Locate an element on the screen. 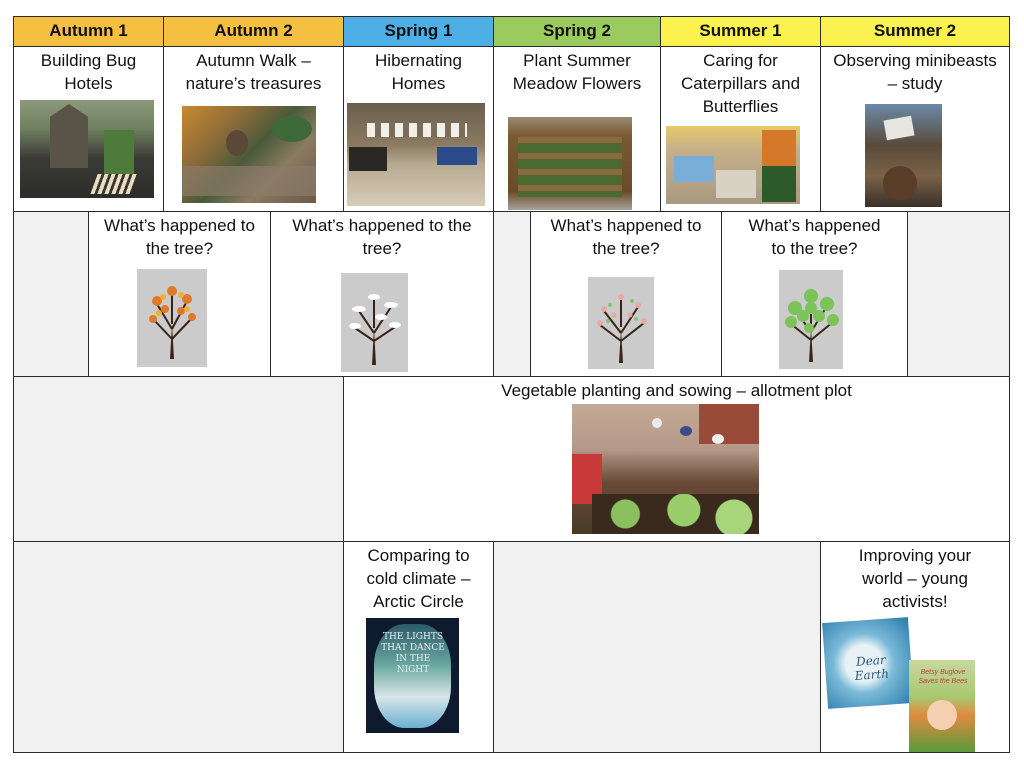  hibernation-display-photo is located at coordinates (416, 154).